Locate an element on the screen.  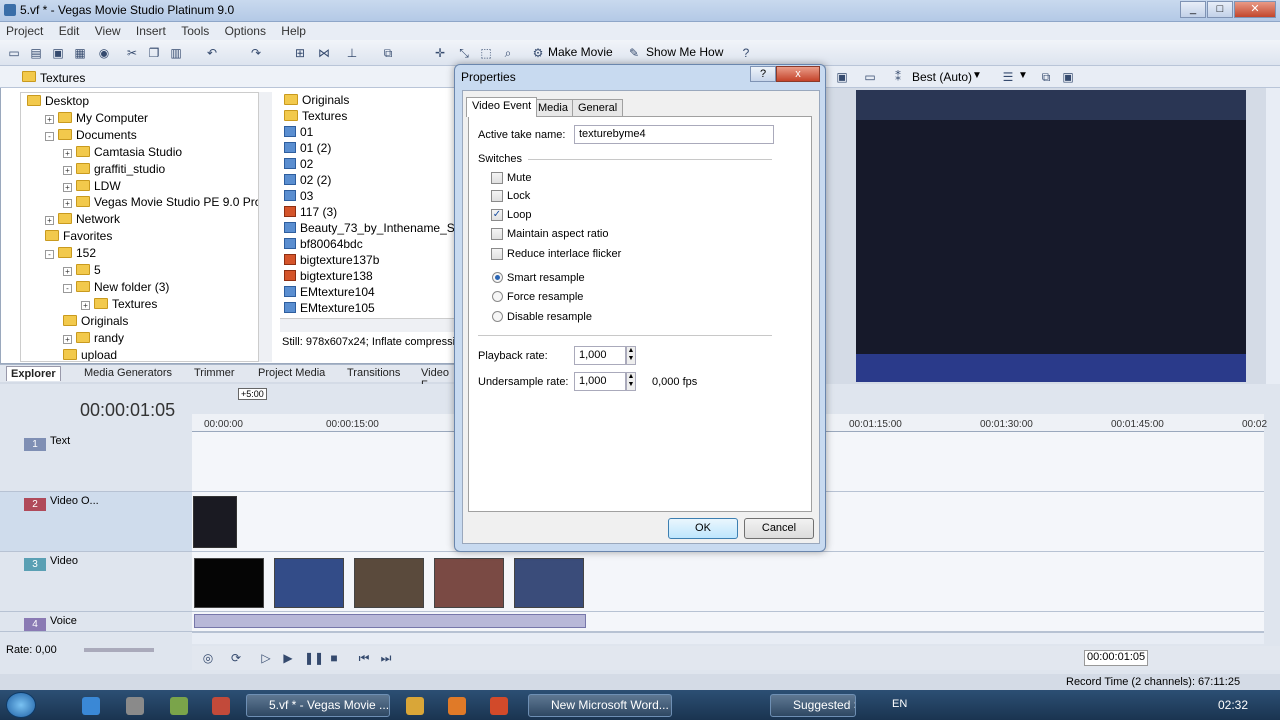
crossfade-icon: ⧉ is located at coordinates (388, 53).